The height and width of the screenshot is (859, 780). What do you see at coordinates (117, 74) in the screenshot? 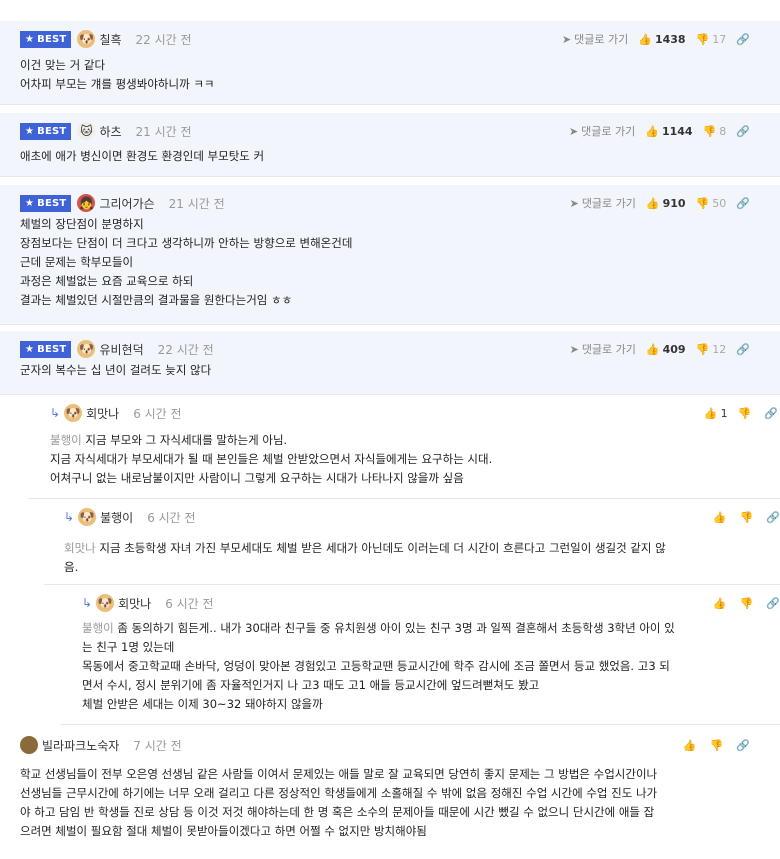
I see `comment-body: 이건 맞는 거 같다 어차피 부모는 걔를 평생봐야하니까 ㅋㅋ` at bounding box center [117, 74].